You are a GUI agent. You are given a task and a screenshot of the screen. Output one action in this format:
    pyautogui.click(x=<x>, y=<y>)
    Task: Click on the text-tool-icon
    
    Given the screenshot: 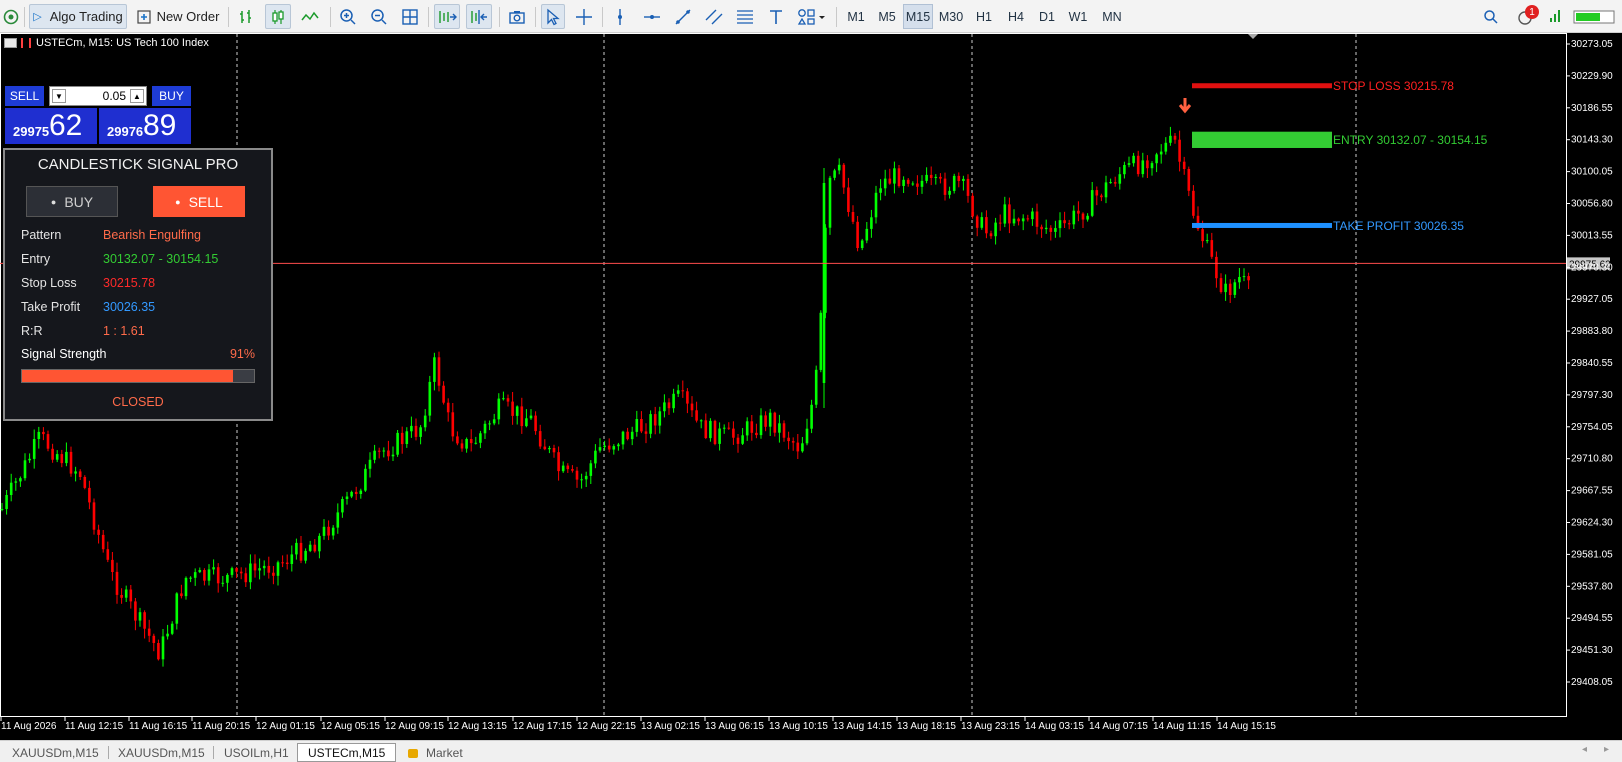 What is the action you would take?
    pyautogui.click(x=776, y=16)
    